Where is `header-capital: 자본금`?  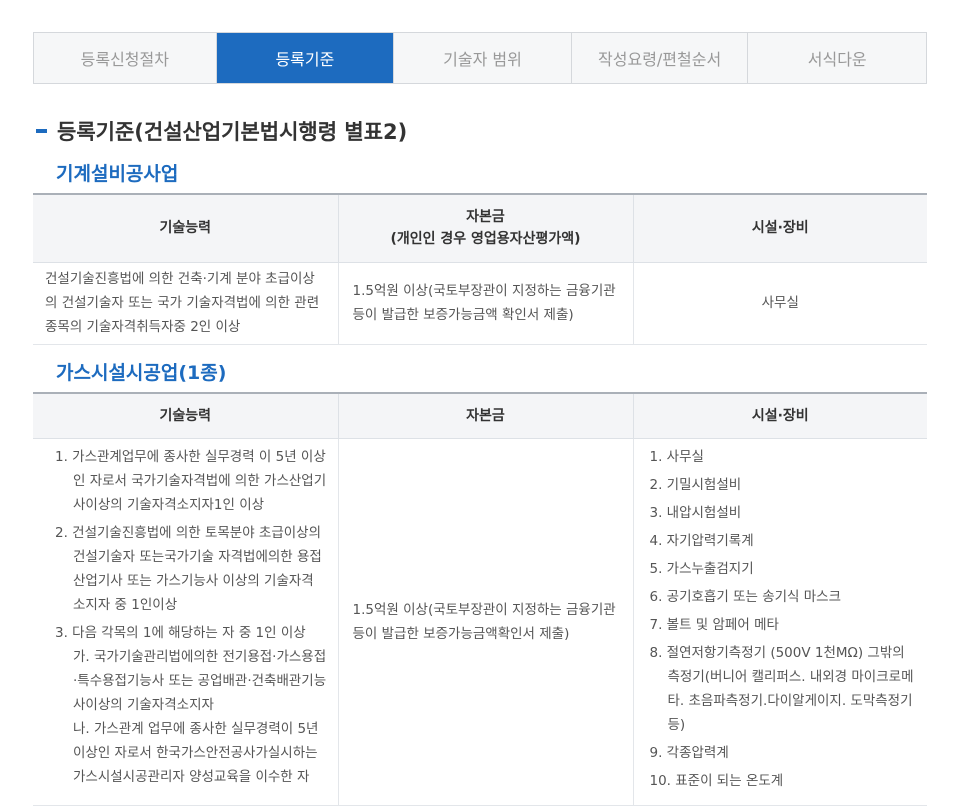
header-capital: 자본금 is located at coordinates (485, 416).